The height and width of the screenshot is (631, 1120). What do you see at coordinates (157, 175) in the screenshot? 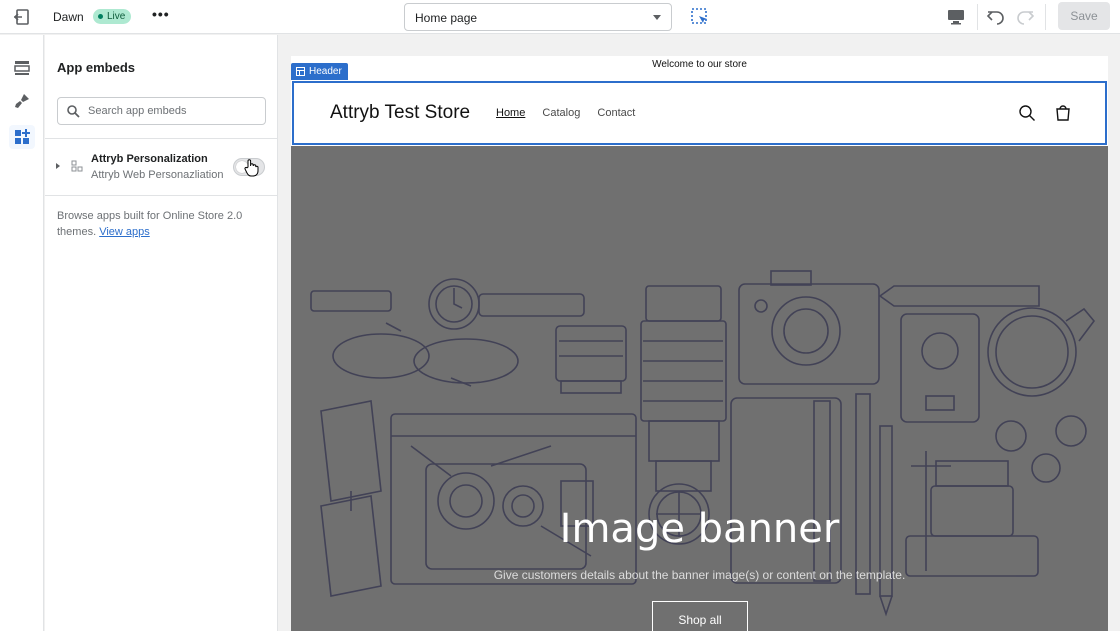
I see `app-embed-subtitle: Attryb Web Personazliation` at bounding box center [157, 175].